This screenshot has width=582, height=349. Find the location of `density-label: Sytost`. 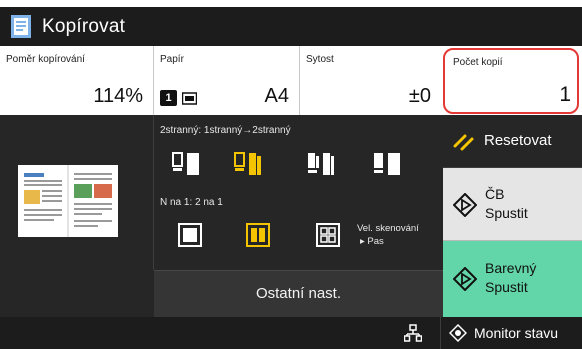

density-label: Sytost is located at coordinates (320, 59).